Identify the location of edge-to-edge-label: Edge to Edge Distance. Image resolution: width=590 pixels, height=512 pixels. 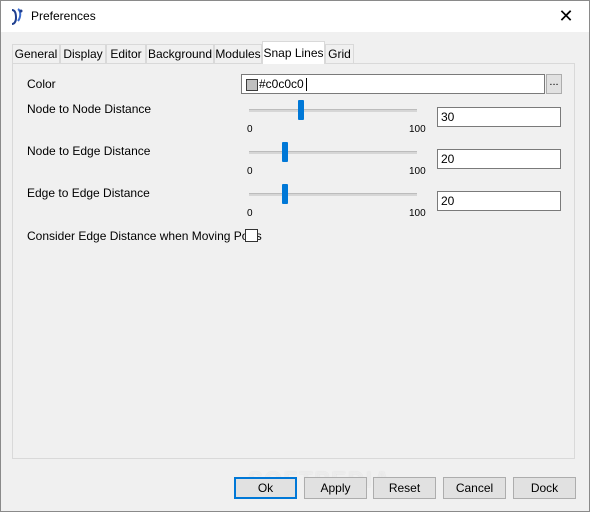
(88, 193).